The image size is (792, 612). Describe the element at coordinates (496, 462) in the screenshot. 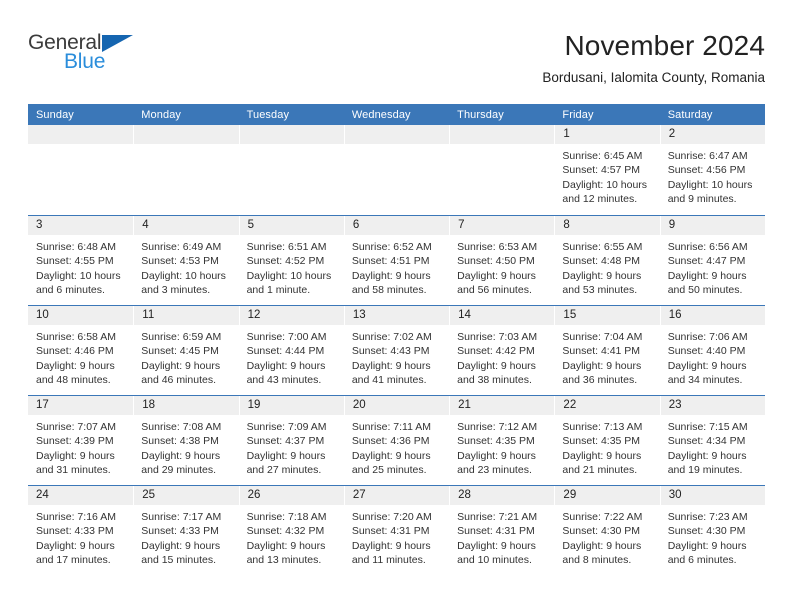

I see `daylight-text: Daylight: 9 hours and 23 minutes.` at that location.